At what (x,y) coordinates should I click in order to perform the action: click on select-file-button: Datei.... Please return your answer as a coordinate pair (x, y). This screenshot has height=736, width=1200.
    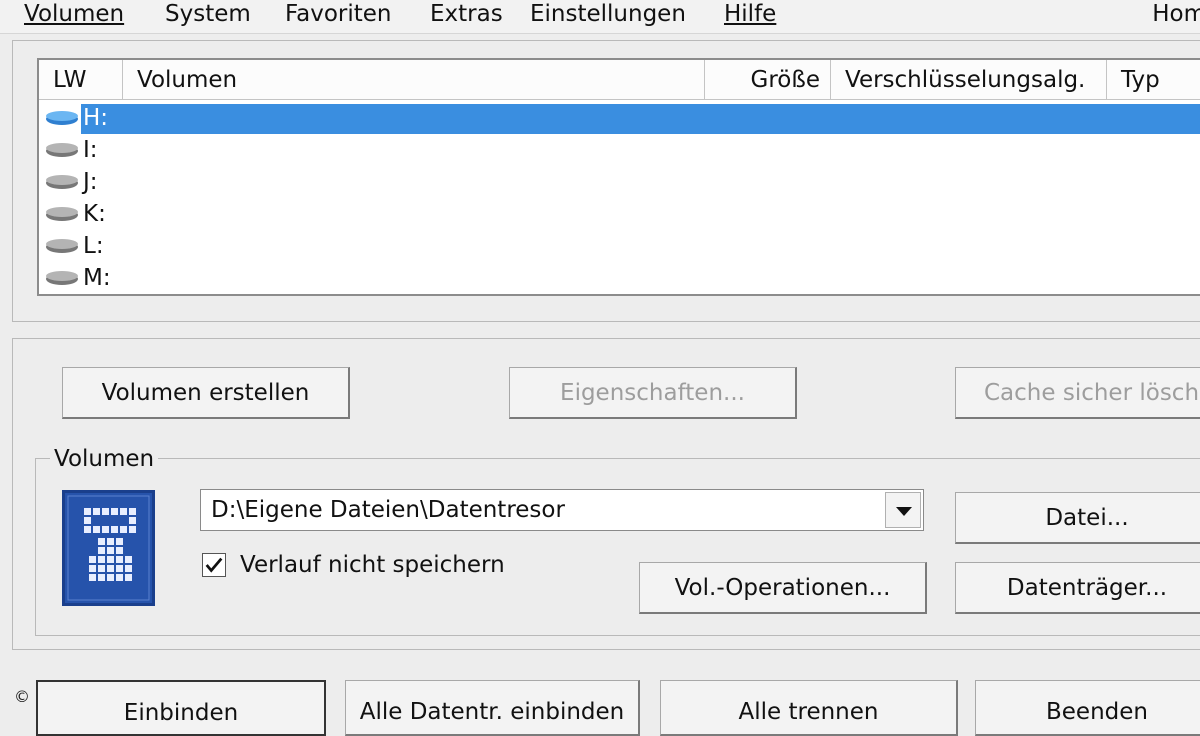
    Looking at the image, I should click on (1077, 518).